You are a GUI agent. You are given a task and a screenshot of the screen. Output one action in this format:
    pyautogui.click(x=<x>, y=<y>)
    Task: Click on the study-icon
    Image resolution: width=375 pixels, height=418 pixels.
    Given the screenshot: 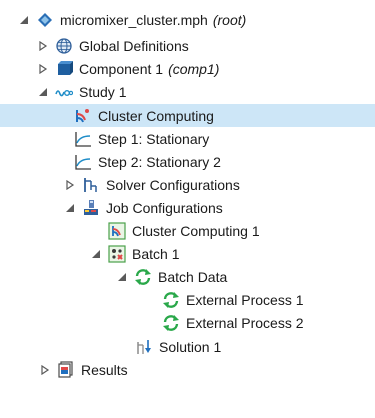 What is the action you would take?
    pyautogui.click(x=64, y=92)
    